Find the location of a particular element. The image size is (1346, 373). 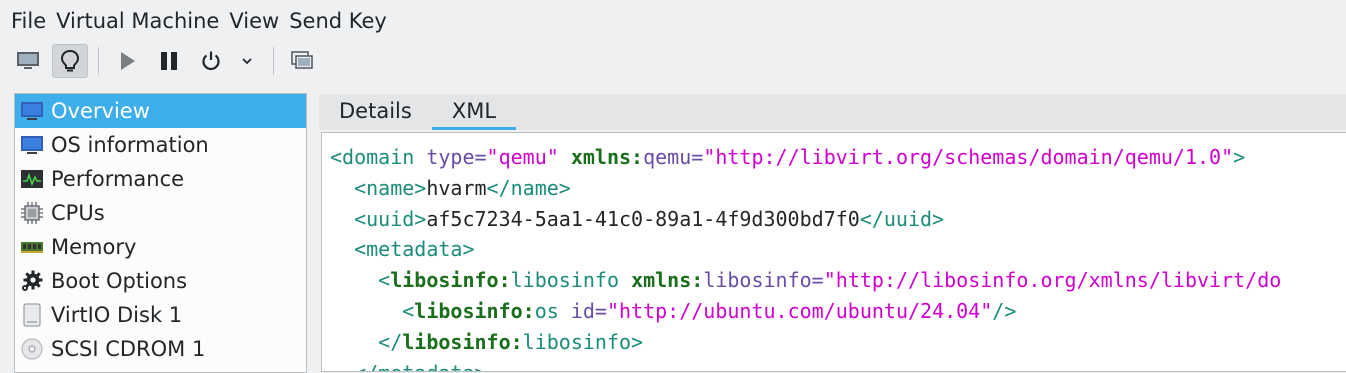

snapshots-icon is located at coordinates (302, 60).